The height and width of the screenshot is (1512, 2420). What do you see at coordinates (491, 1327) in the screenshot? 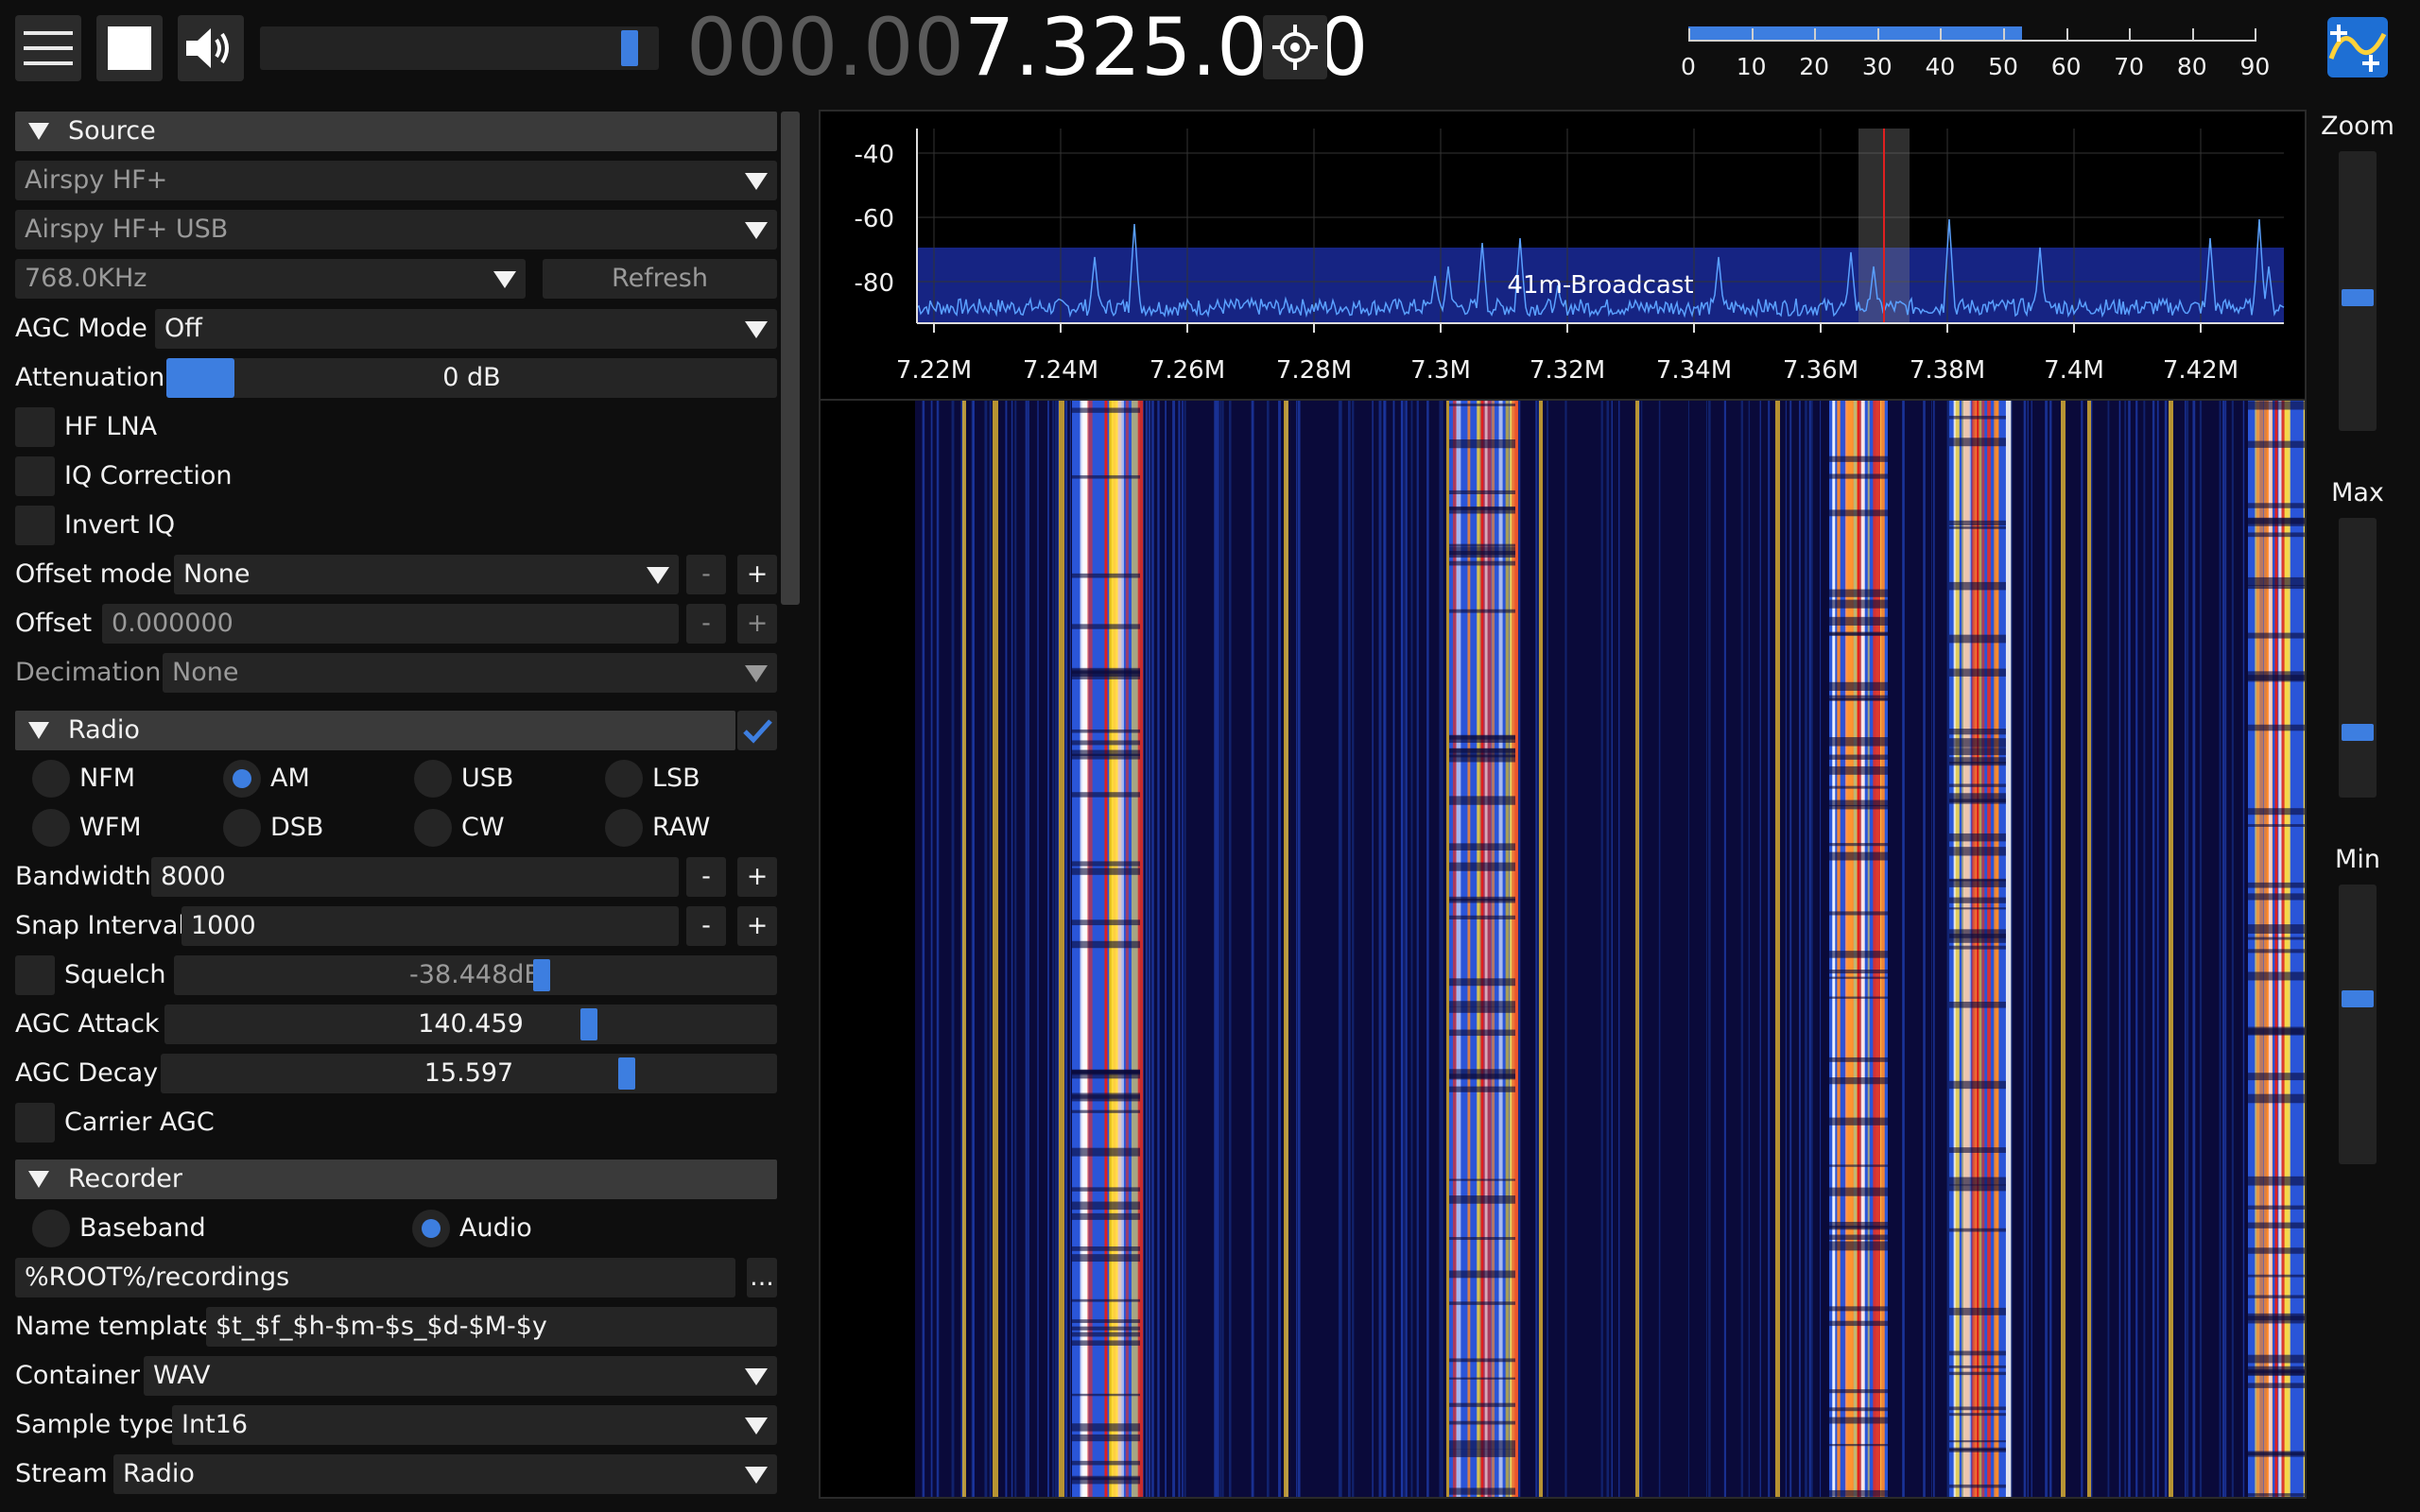
I see `name-template-input: $t_$f_$h-$m-$s_$d-$M-$y` at bounding box center [491, 1327].